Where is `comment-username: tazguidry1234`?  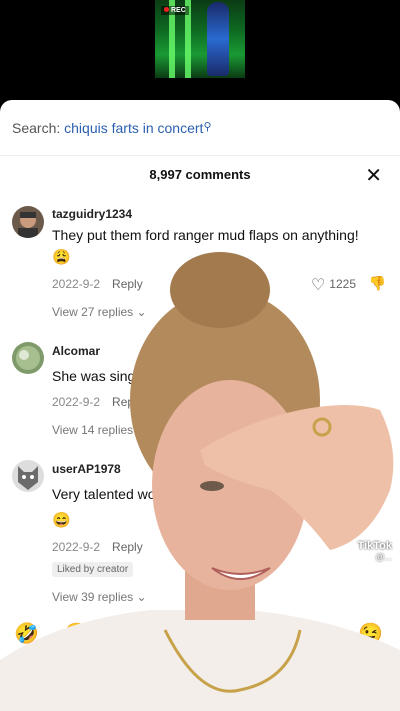
comment-username: tazguidry1234 is located at coordinates (92, 214).